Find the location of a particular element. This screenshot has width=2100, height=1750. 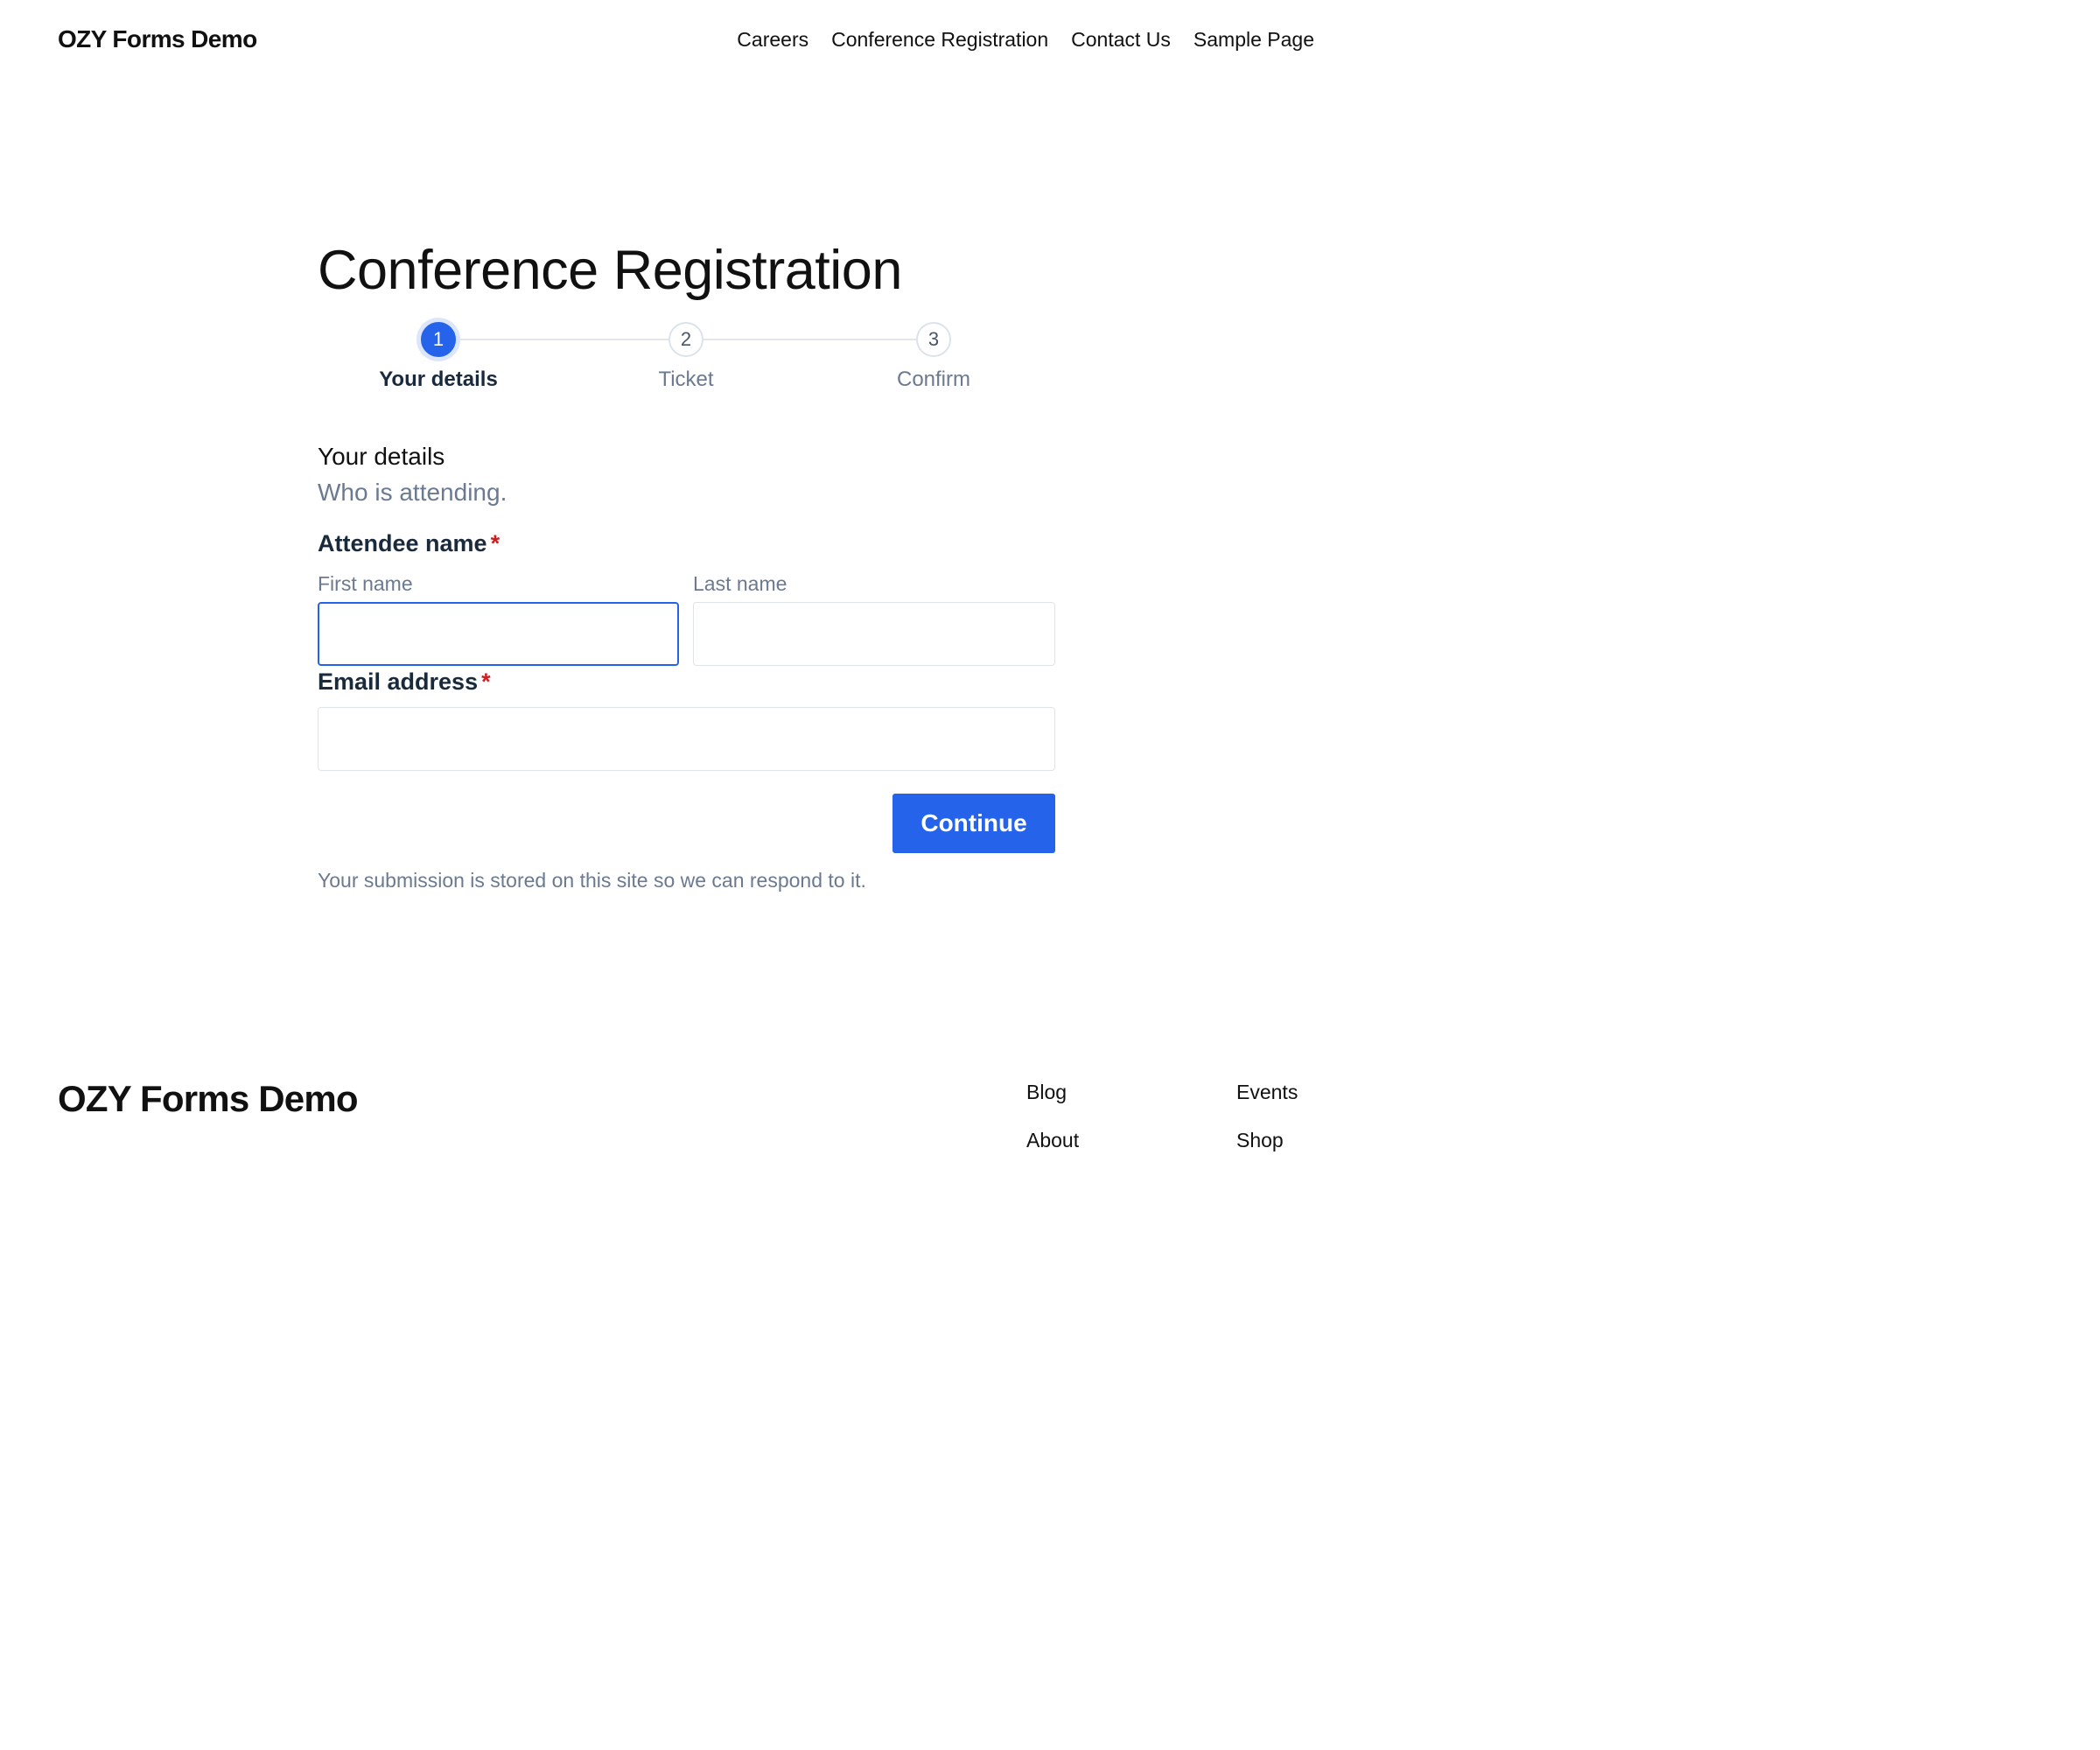

step-your-details: 1 Your details is located at coordinates (438, 357).